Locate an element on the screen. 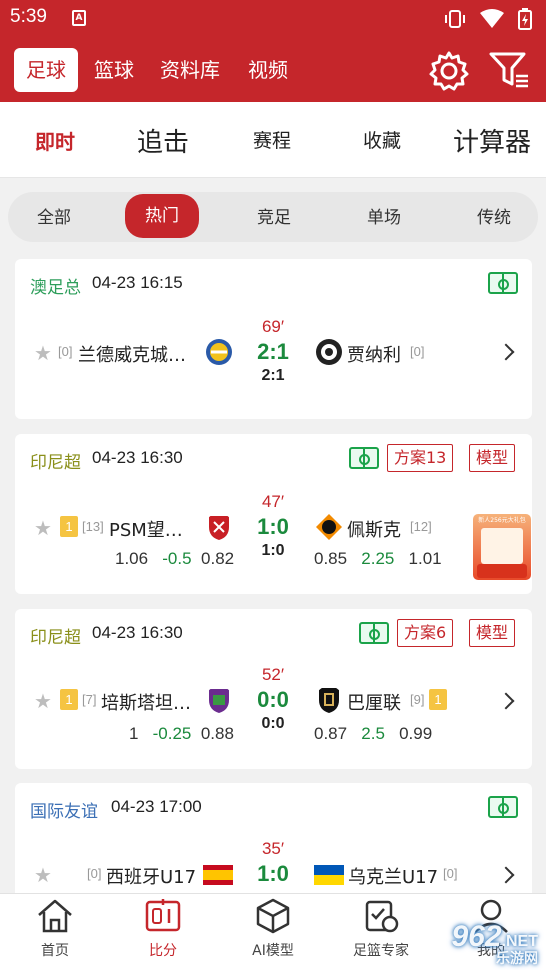 The image size is (546, 970). handicap-value: -0.25 is located at coordinates (172, 733).